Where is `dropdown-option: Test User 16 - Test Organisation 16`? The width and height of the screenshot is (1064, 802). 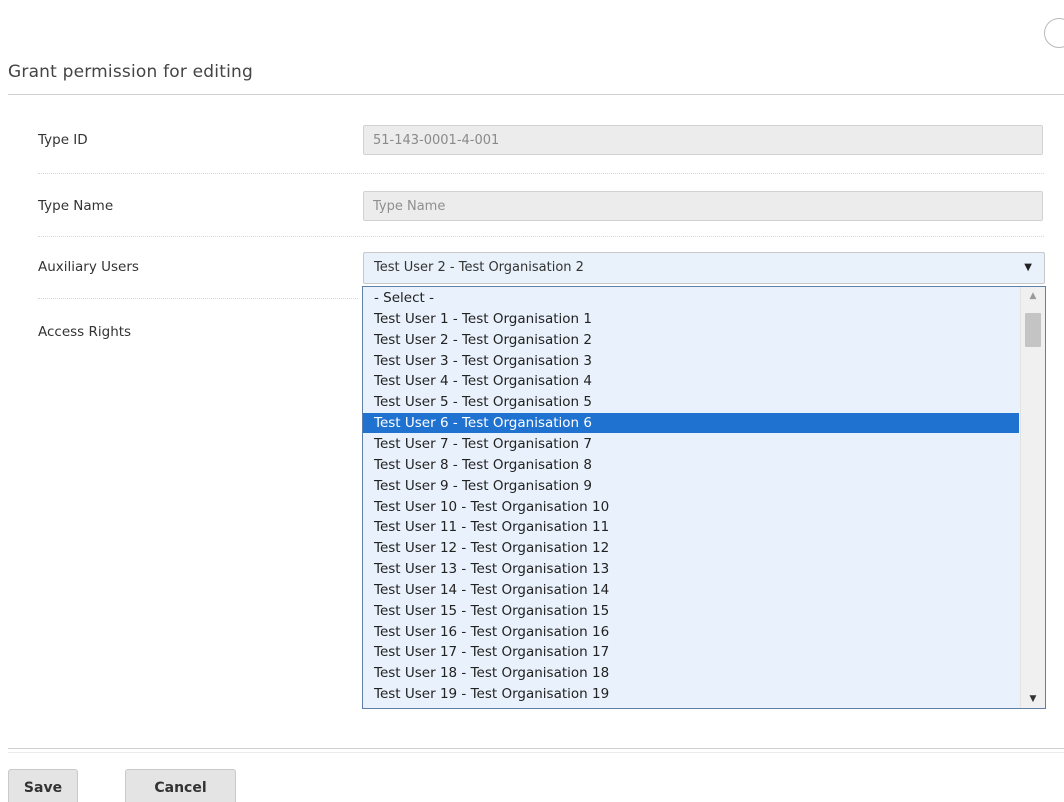 dropdown-option: Test User 16 - Test Organisation 16 is located at coordinates (691, 632).